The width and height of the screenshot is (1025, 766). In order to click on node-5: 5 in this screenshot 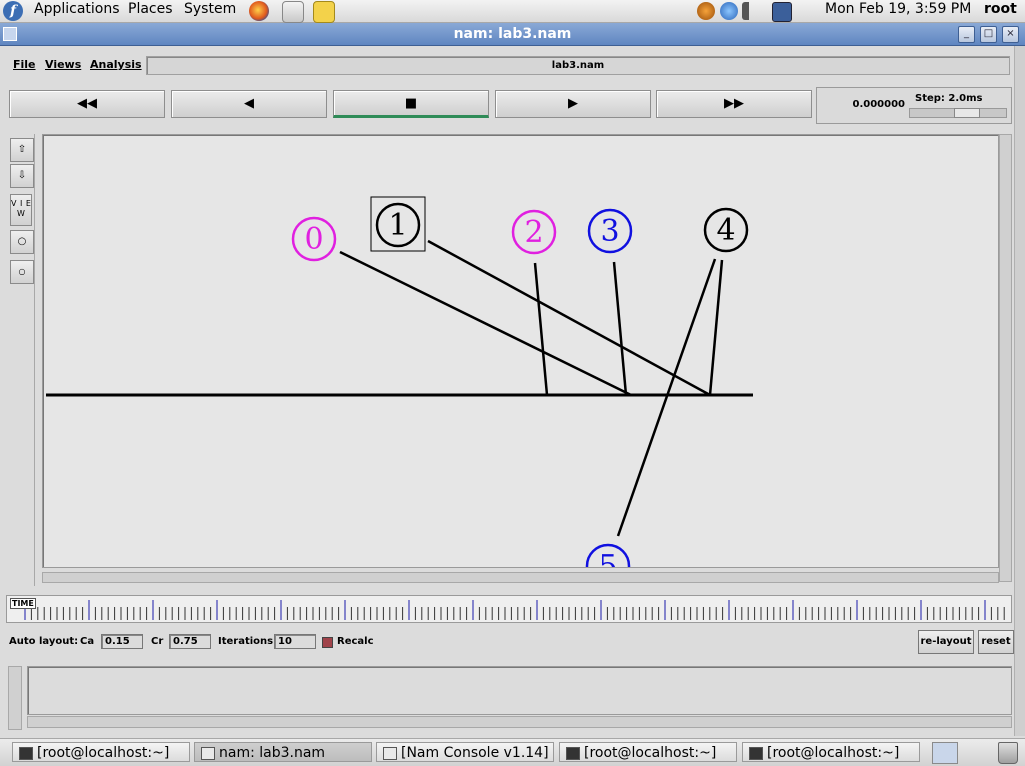, I will do `click(608, 555)`.